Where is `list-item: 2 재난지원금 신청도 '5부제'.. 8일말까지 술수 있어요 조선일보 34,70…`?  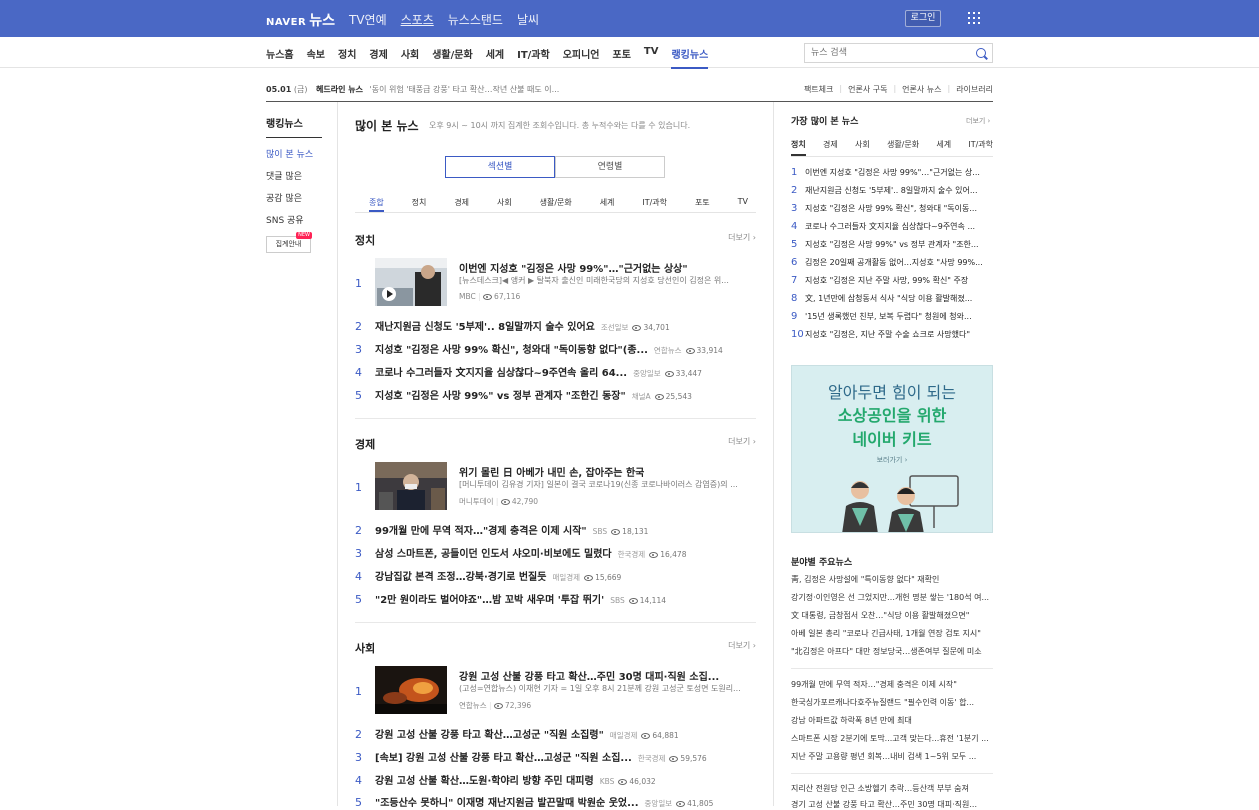 list-item: 2 재난지원금 신청도 '5부제'.. 8일말까지 술수 있어요 조선일보 34,70… is located at coordinates (555, 325).